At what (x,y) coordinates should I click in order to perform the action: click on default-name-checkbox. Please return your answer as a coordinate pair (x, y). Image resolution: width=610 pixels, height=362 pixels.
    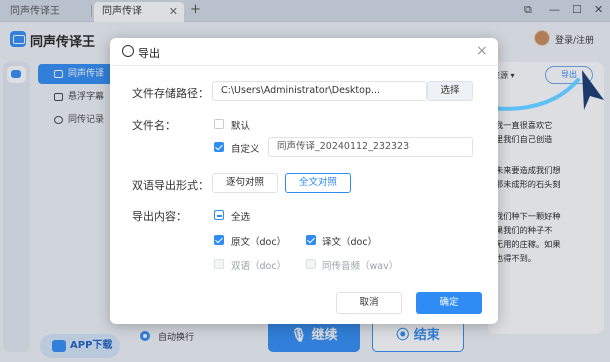
    Looking at the image, I should click on (219, 124).